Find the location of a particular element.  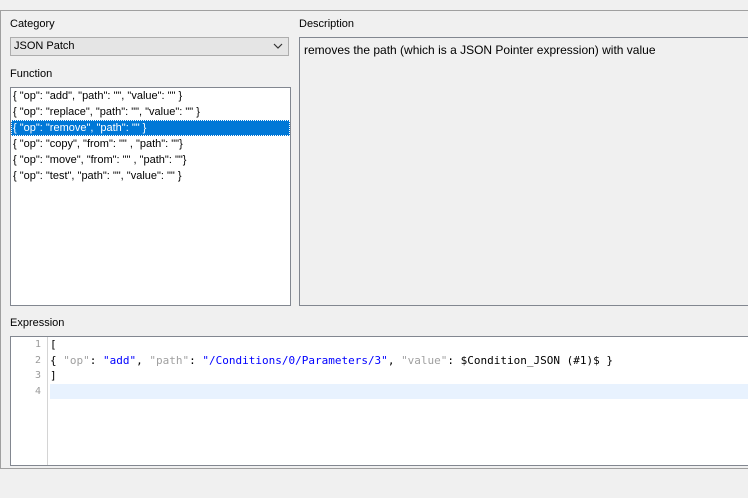

function-item-copy: { "op": "copy", "from": "" , "path": ""} is located at coordinates (150, 144).